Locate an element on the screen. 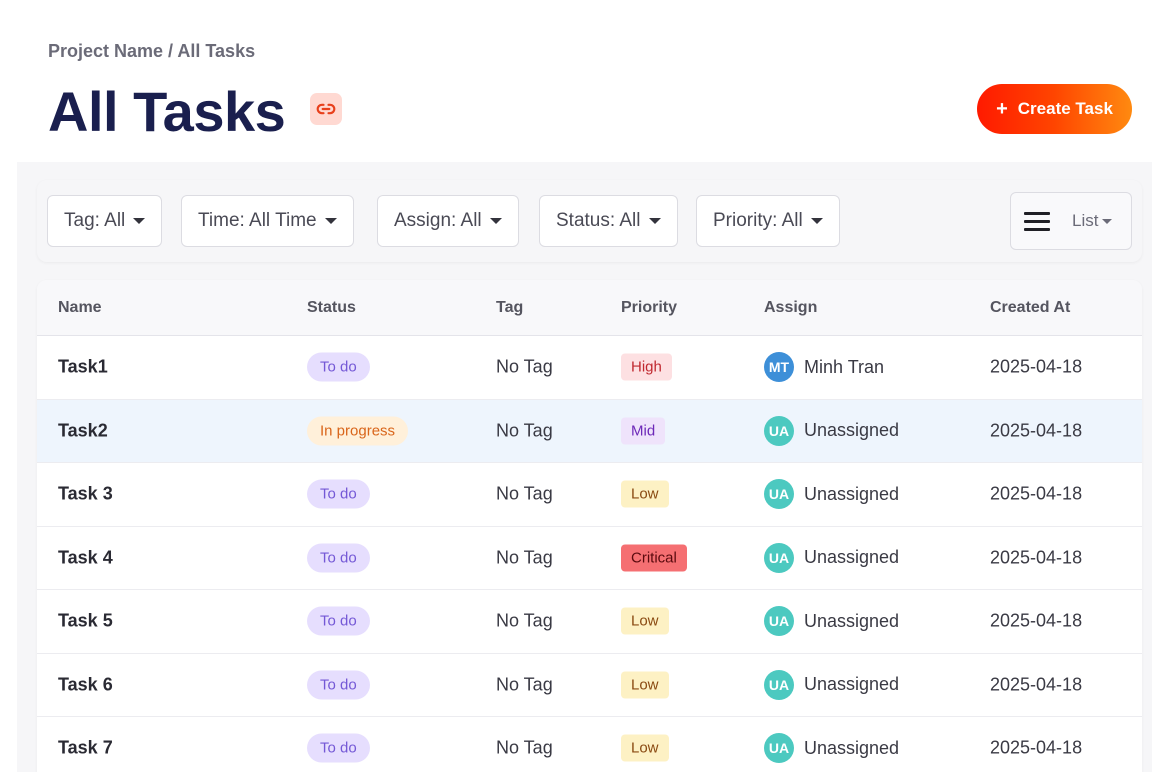 The image size is (1152, 772). time-filter-label: Time: All Time is located at coordinates (257, 220).